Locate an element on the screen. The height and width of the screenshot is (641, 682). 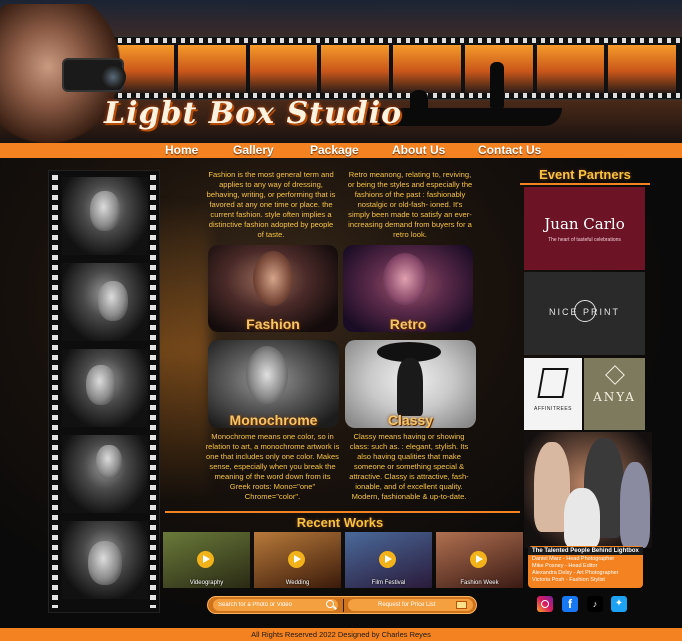
search-bar: Request for Price List is located at coordinates (342, 605).